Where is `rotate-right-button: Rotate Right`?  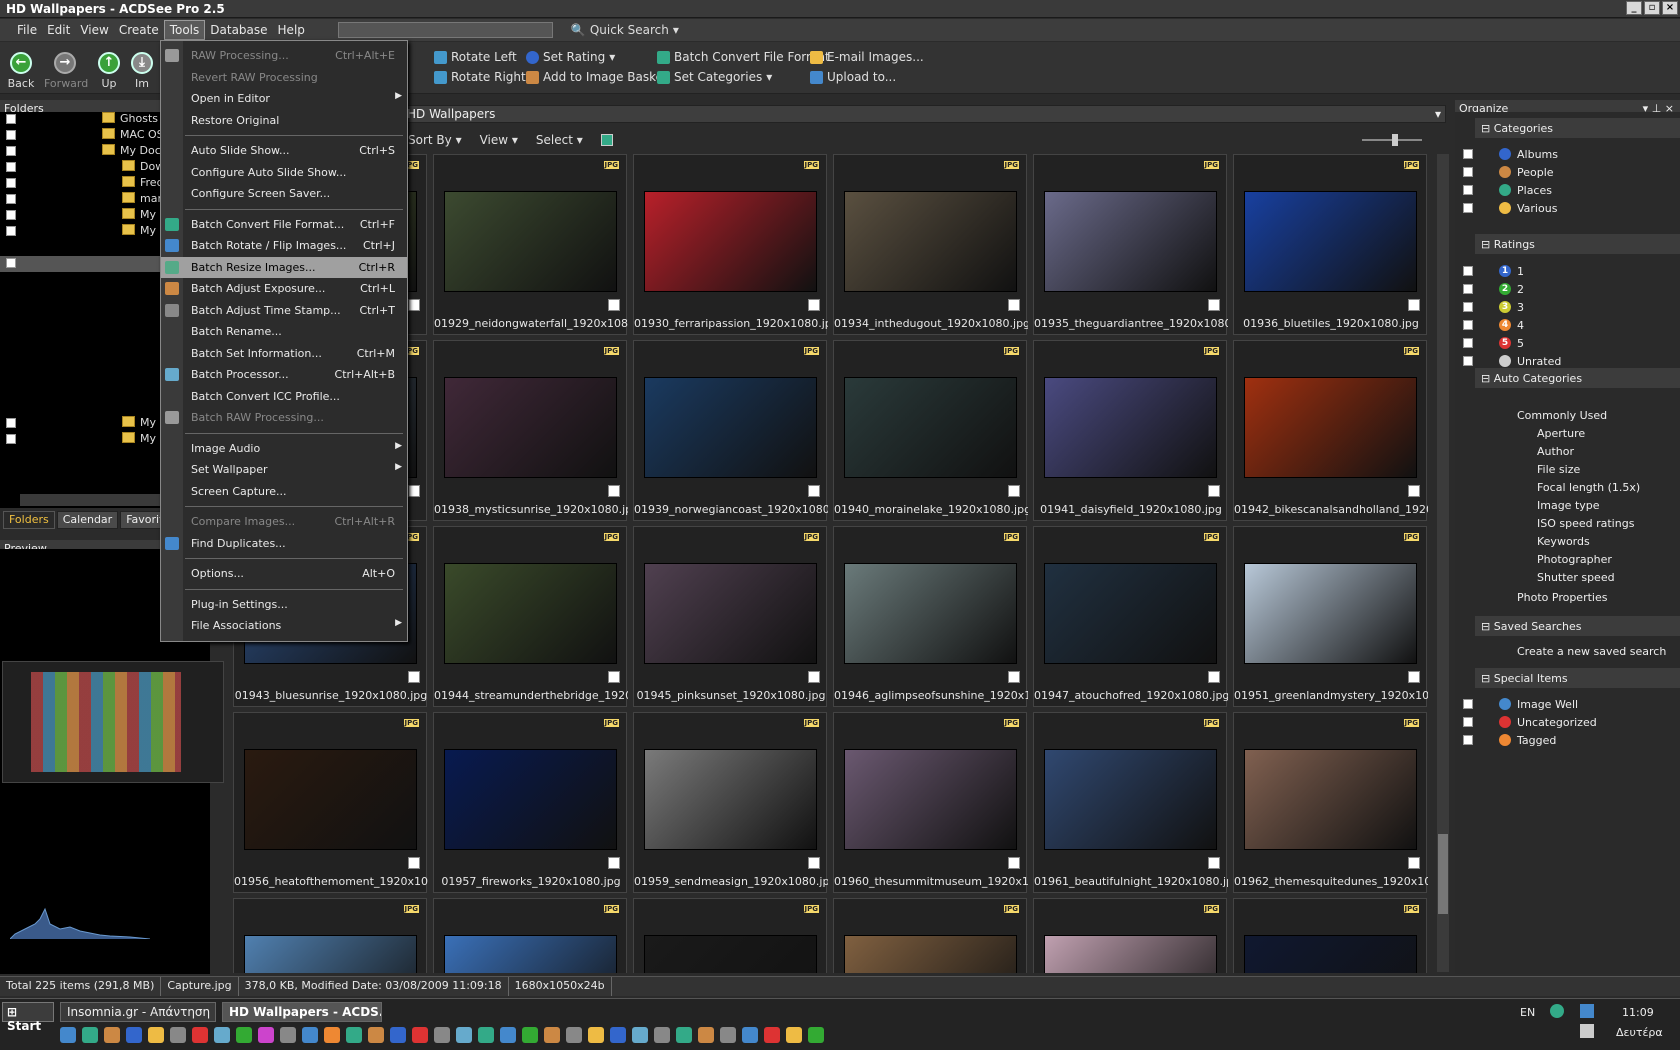
rotate-right-button: Rotate Right is located at coordinates (480, 77).